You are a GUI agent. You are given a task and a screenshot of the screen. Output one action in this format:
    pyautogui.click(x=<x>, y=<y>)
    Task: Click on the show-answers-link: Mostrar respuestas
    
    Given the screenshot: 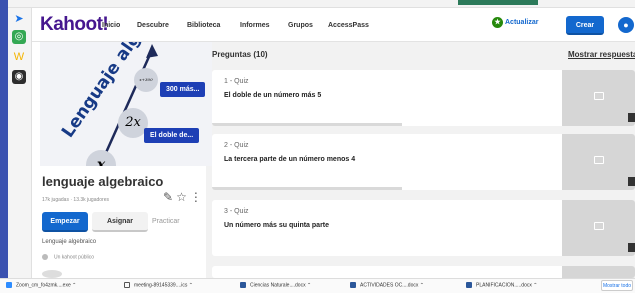 What is the action you would take?
    pyautogui.click(x=601, y=54)
    